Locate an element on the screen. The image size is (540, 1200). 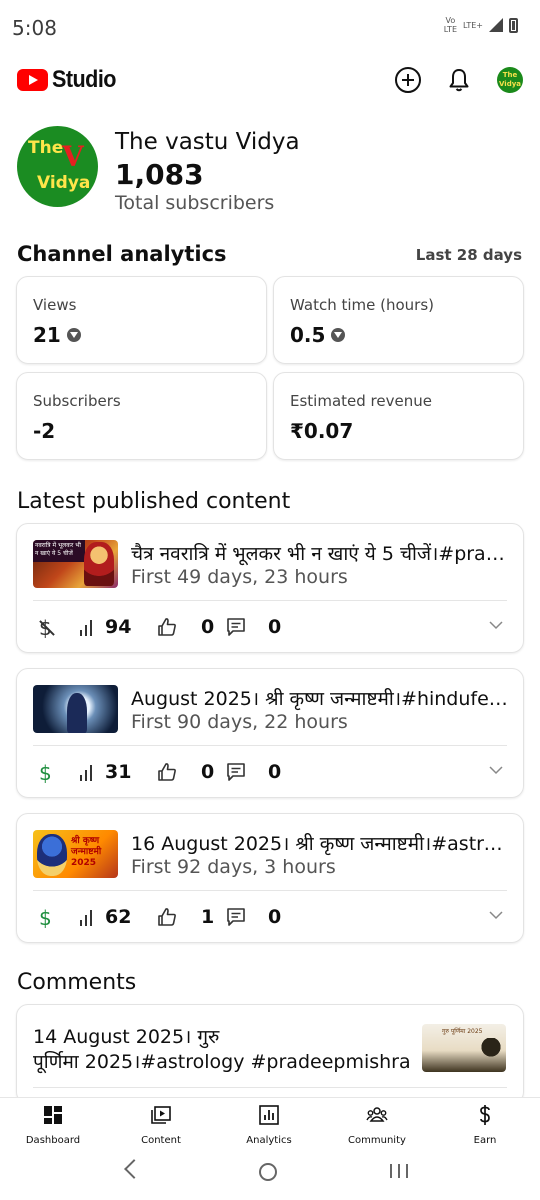
stat-card-views: Views 21 is located at coordinates (141, 320).